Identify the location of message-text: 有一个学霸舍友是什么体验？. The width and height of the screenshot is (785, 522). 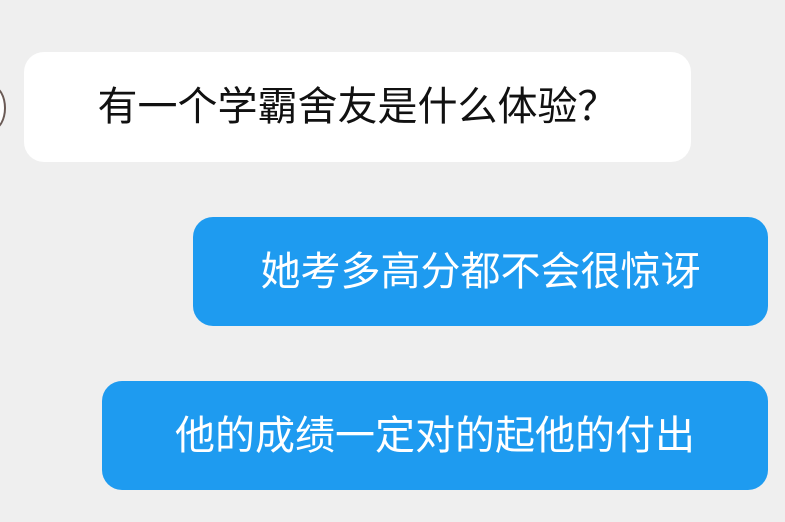
(357, 107).